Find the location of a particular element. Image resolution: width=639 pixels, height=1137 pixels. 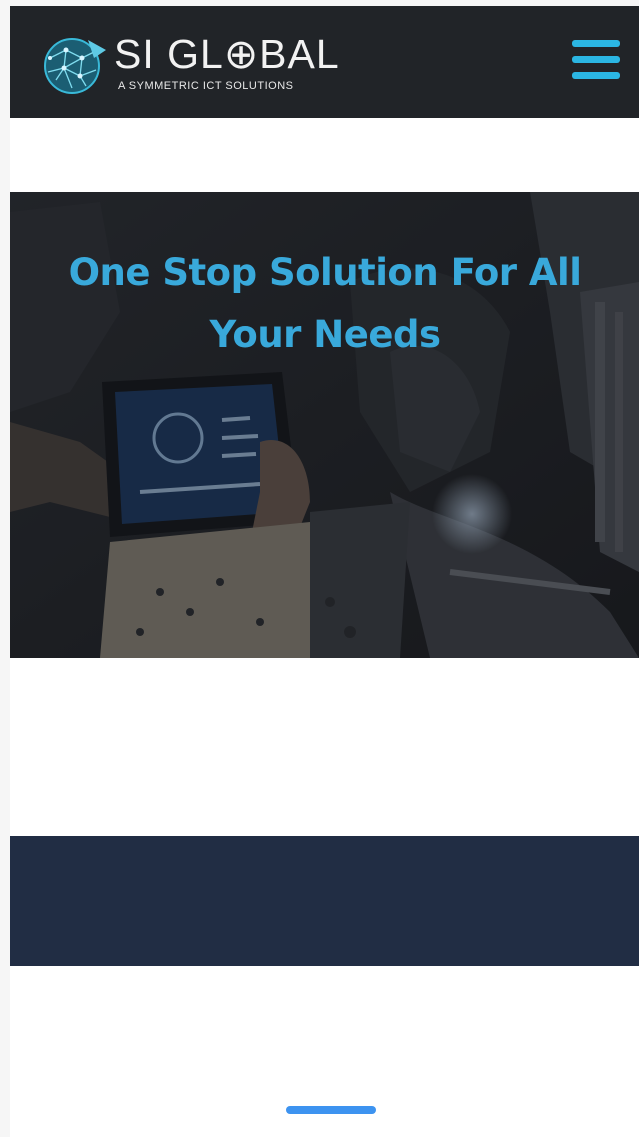

scroll-indicator is located at coordinates (331, 1110).